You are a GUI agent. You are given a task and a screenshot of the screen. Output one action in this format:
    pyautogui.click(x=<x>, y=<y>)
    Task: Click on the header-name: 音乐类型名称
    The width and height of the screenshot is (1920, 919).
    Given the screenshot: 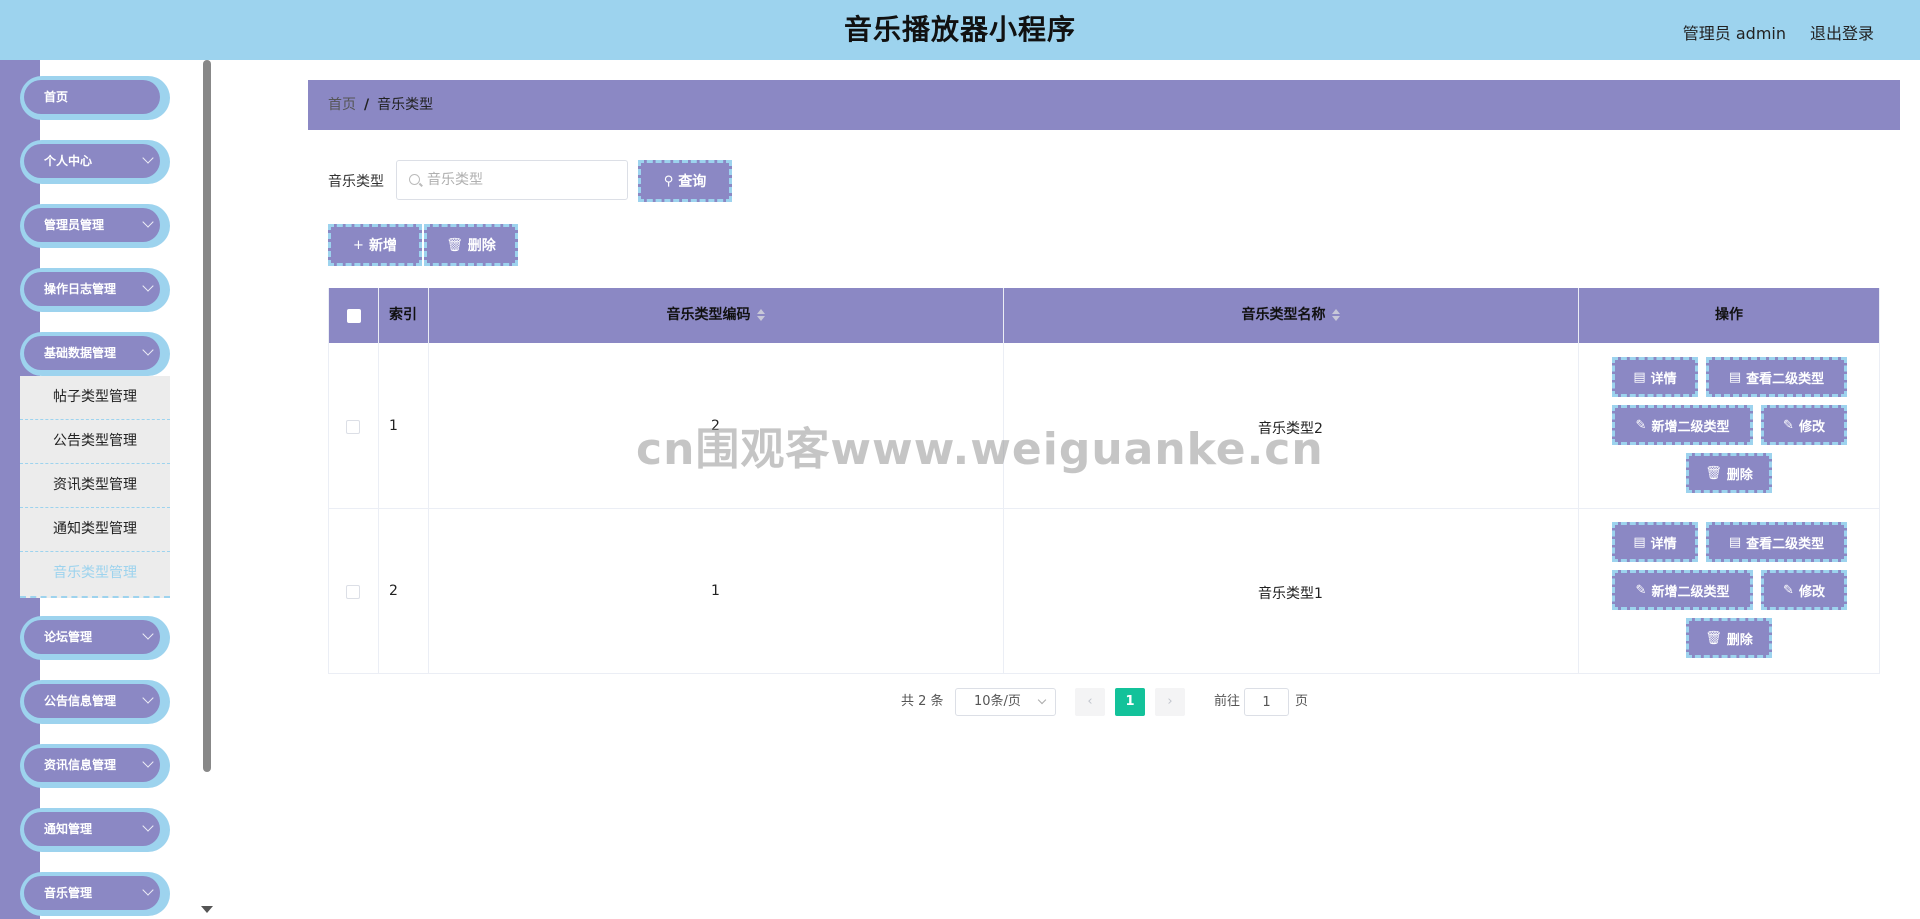 What is the action you would take?
    pyautogui.click(x=1290, y=315)
    